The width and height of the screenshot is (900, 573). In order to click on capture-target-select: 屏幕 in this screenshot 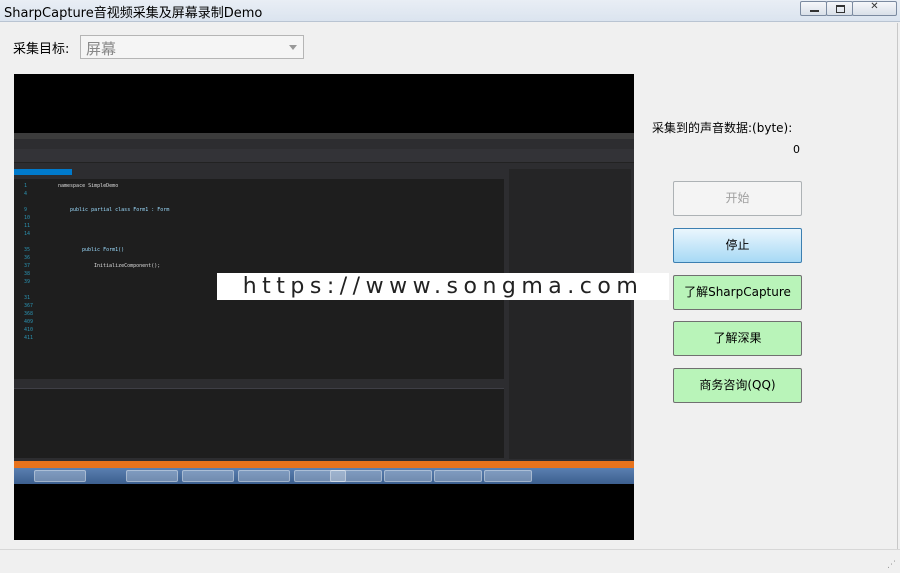, I will do `click(192, 47)`.